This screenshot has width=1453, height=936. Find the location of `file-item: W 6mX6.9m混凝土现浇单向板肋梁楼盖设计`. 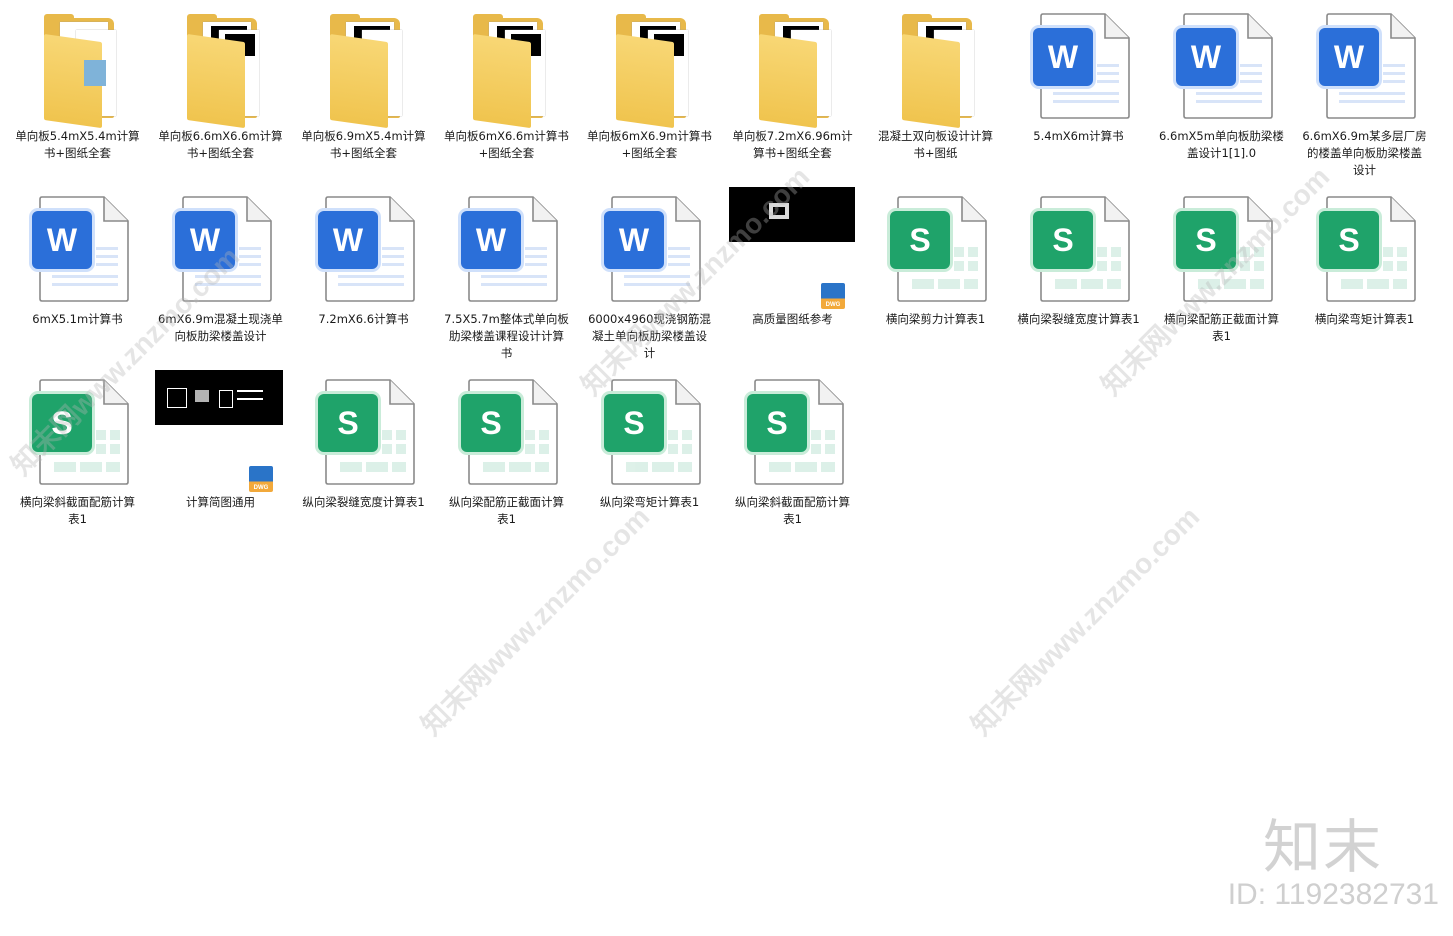

file-item: W 6mX6.9m混凝土现浇单向板肋梁楼盖设计 is located at coordinates (220, 273).